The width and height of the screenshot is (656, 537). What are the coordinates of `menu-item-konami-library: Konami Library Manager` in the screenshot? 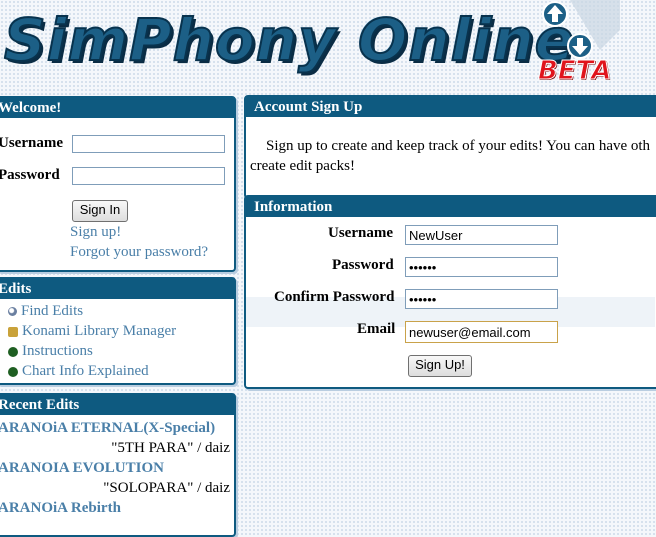 It's located at (92, 333).